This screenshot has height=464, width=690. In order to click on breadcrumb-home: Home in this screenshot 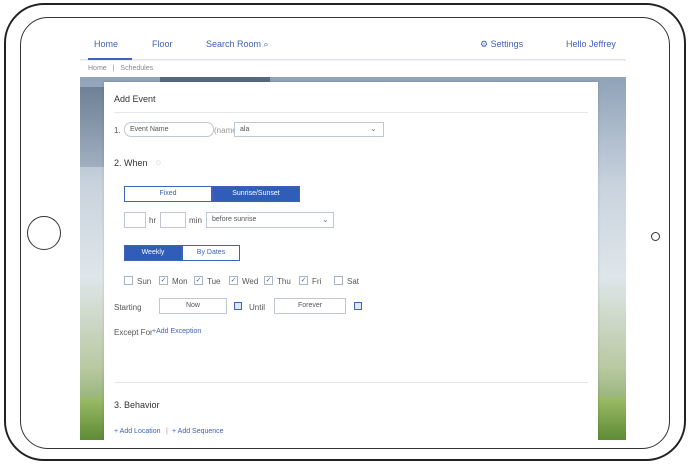, I will do `click(97, 68)`.